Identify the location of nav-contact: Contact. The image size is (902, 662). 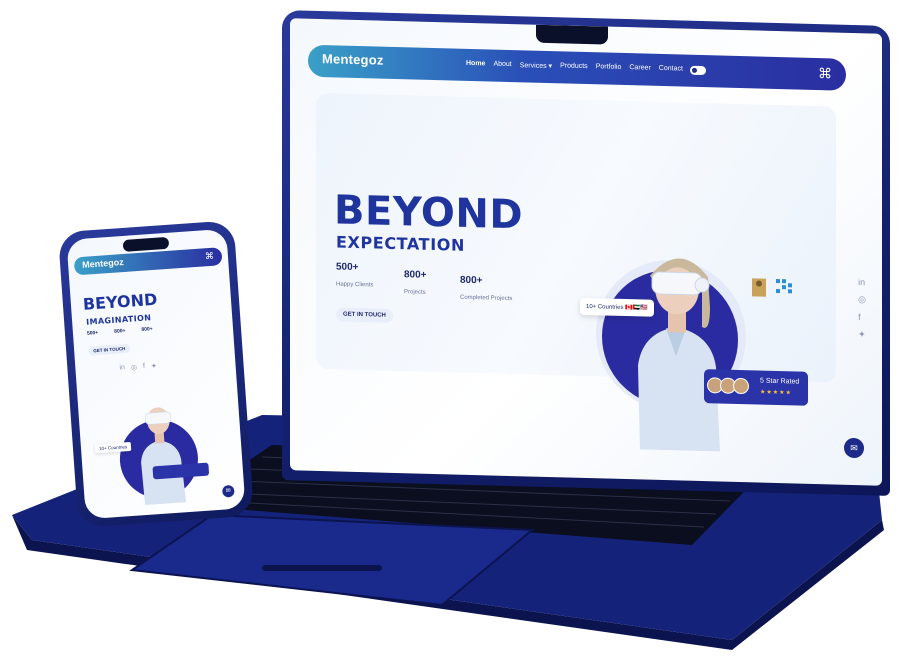
(671, 69).